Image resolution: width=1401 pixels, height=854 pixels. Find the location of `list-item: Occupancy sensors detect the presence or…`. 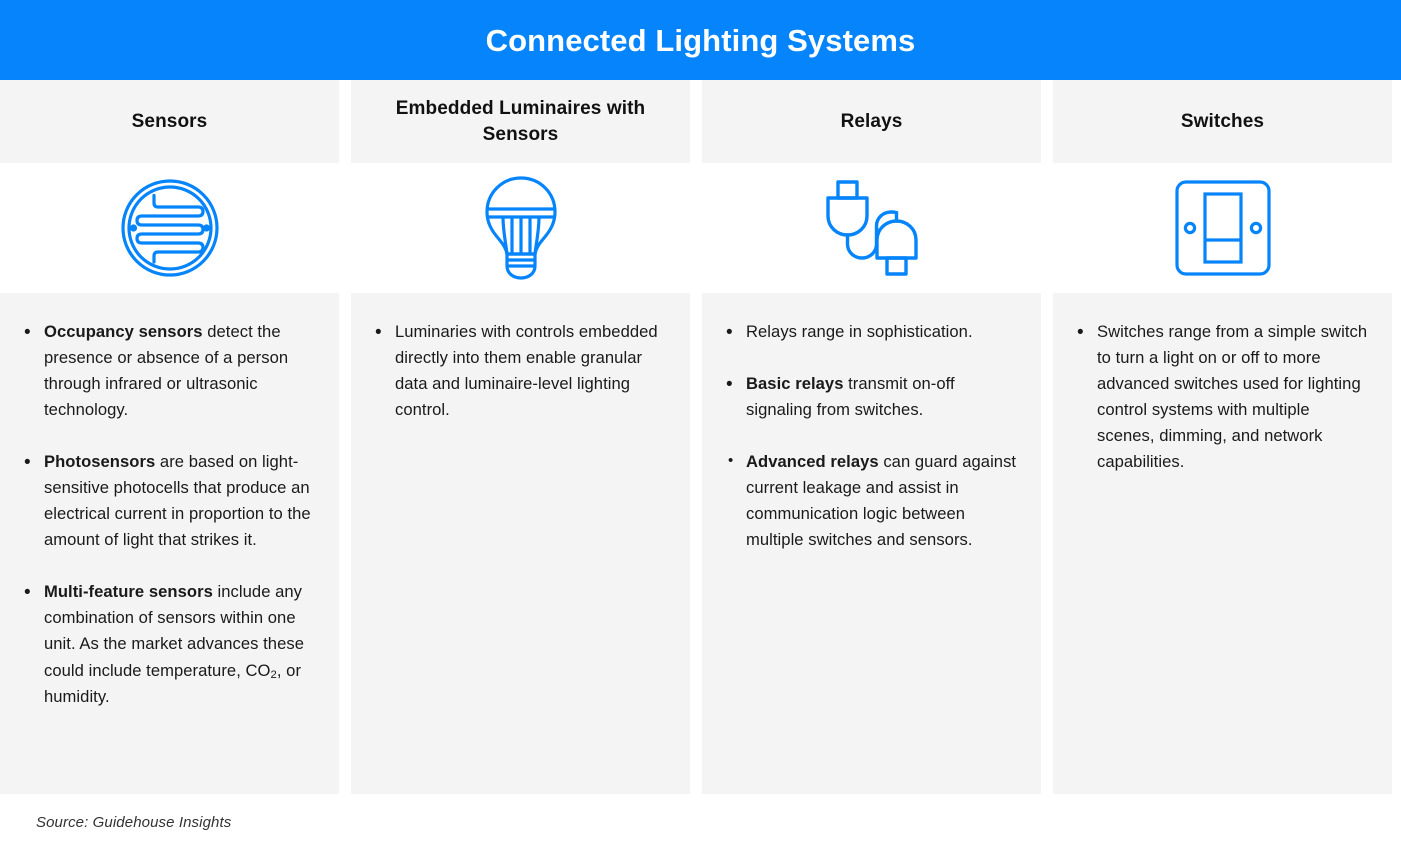

list-item: Occupancy sensors detect the presence or… is located at coordinates (168, 370).